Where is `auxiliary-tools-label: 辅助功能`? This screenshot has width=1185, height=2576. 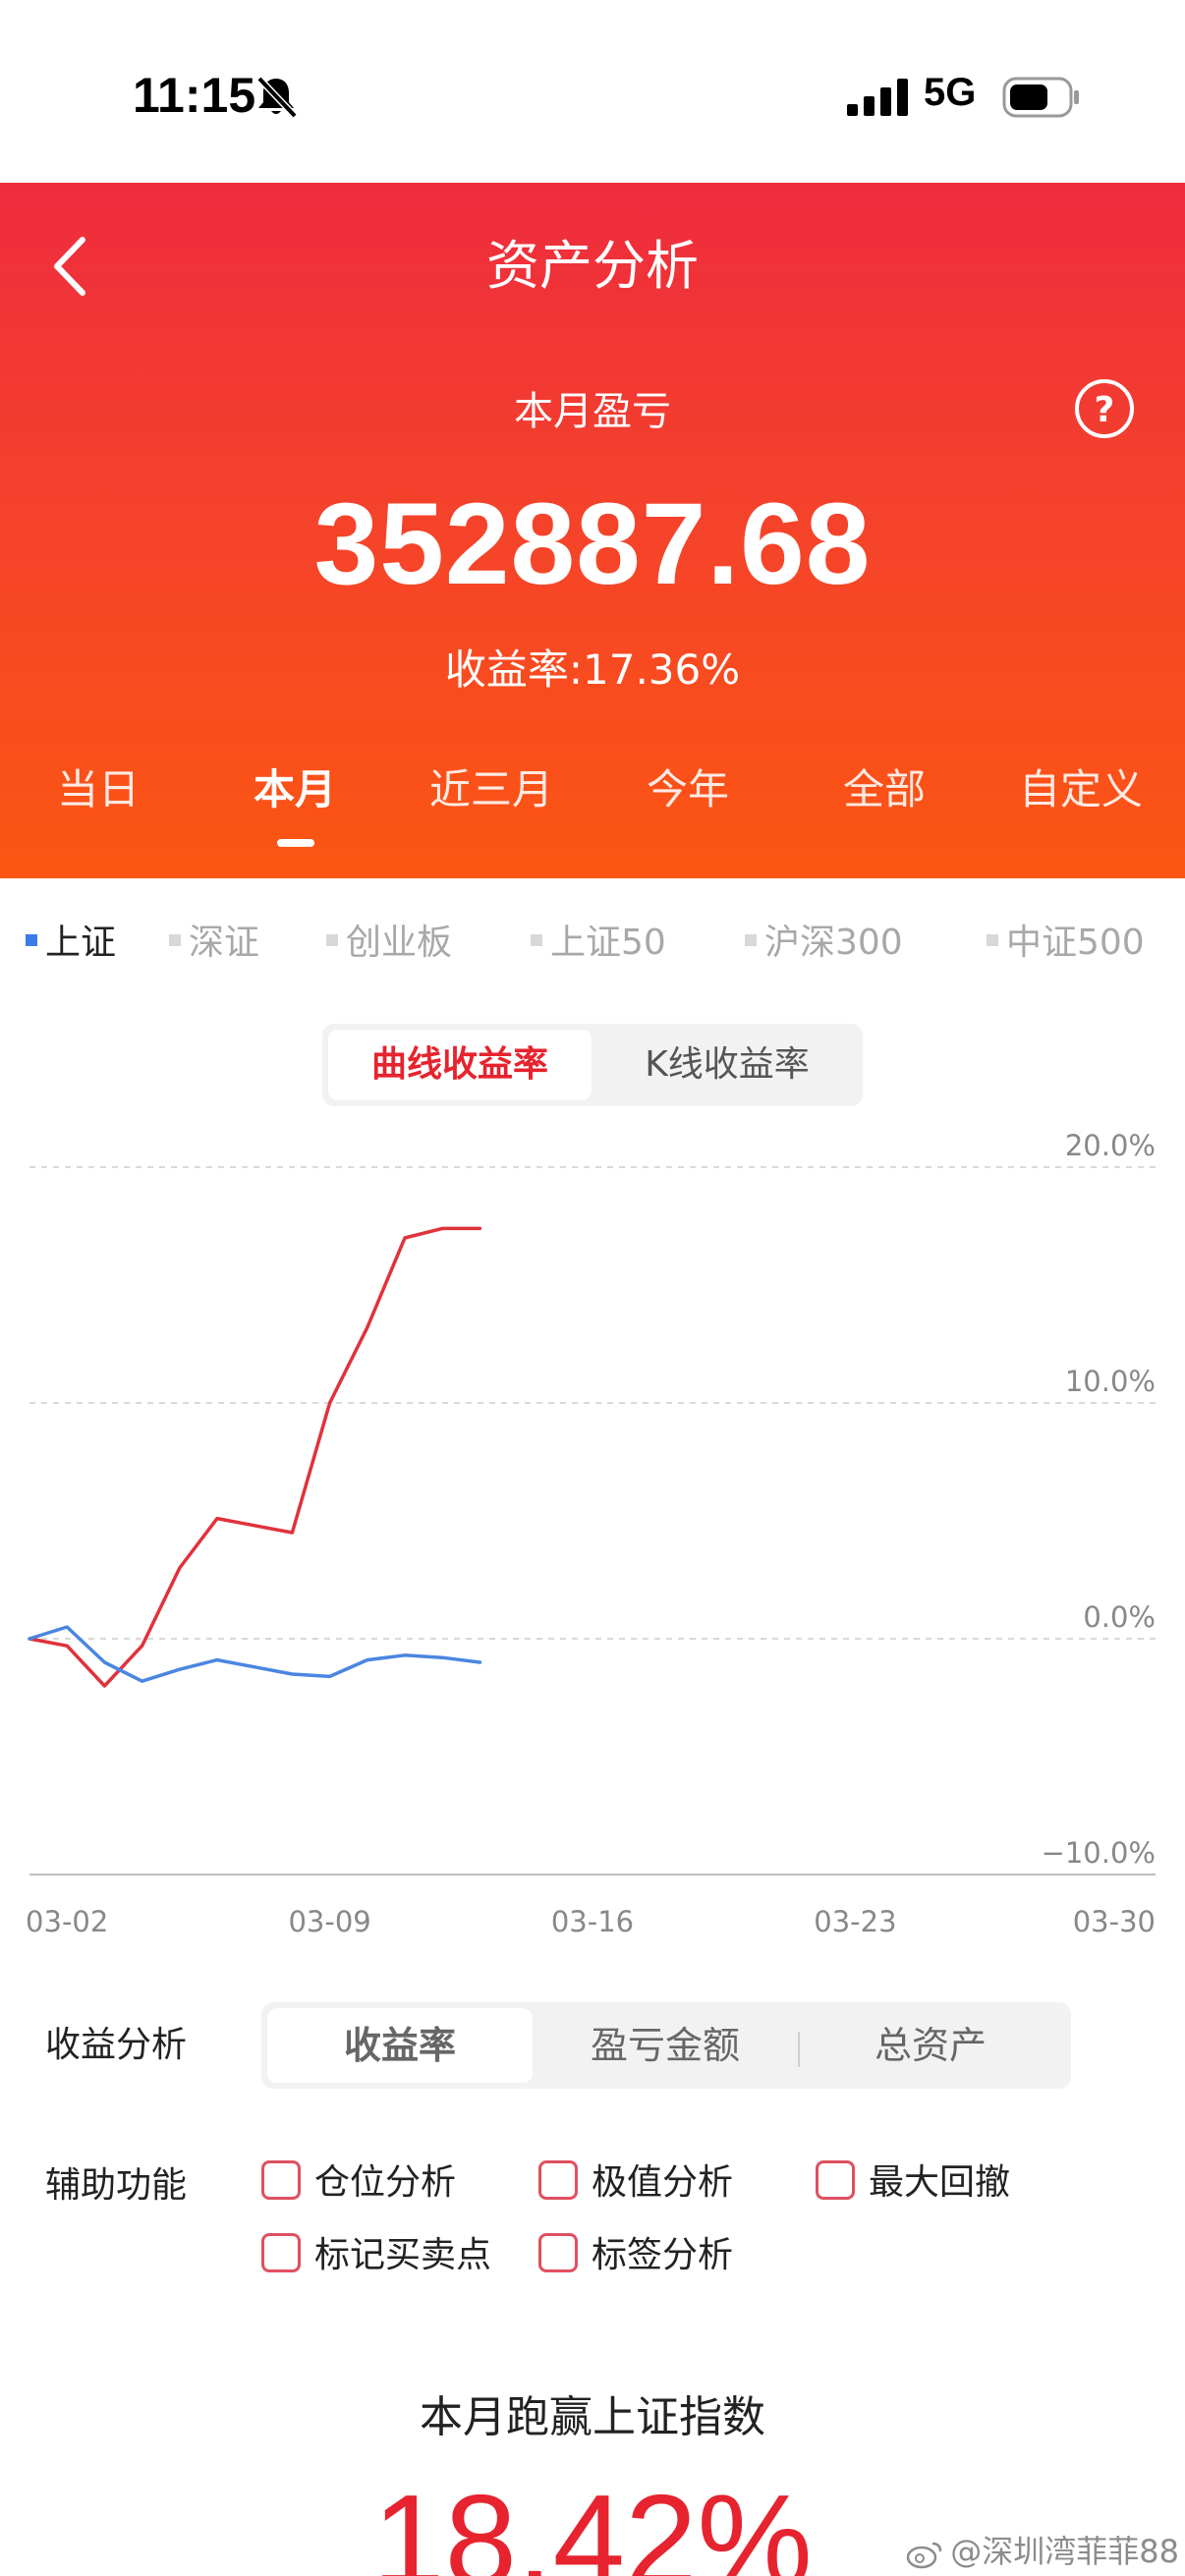 auxiliary-tools-label: 辅助功能 is located at coordinates (117, 2185).